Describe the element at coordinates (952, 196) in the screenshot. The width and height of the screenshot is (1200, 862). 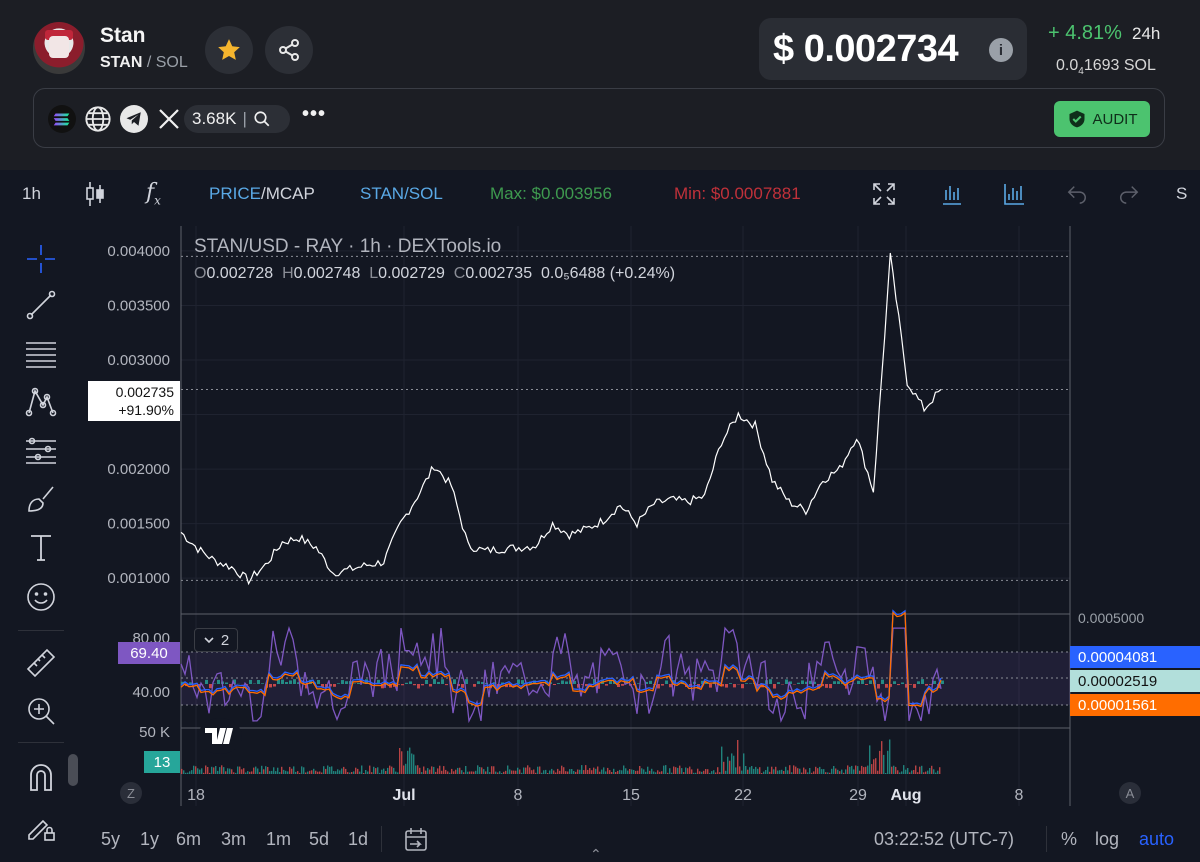
I see `chart-style-button` at that location.